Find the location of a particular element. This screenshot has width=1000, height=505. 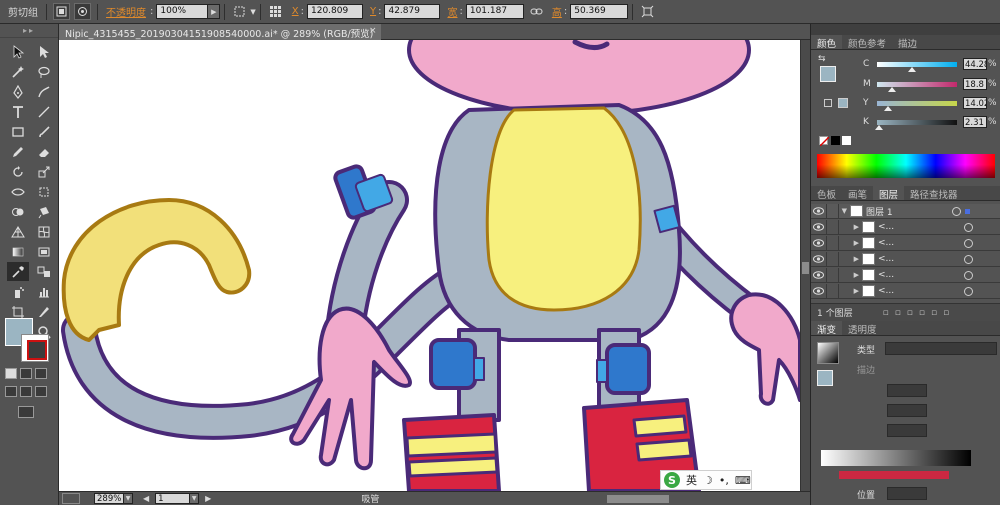

eyedropper-tool-icon is located at coordinates (18, 271).